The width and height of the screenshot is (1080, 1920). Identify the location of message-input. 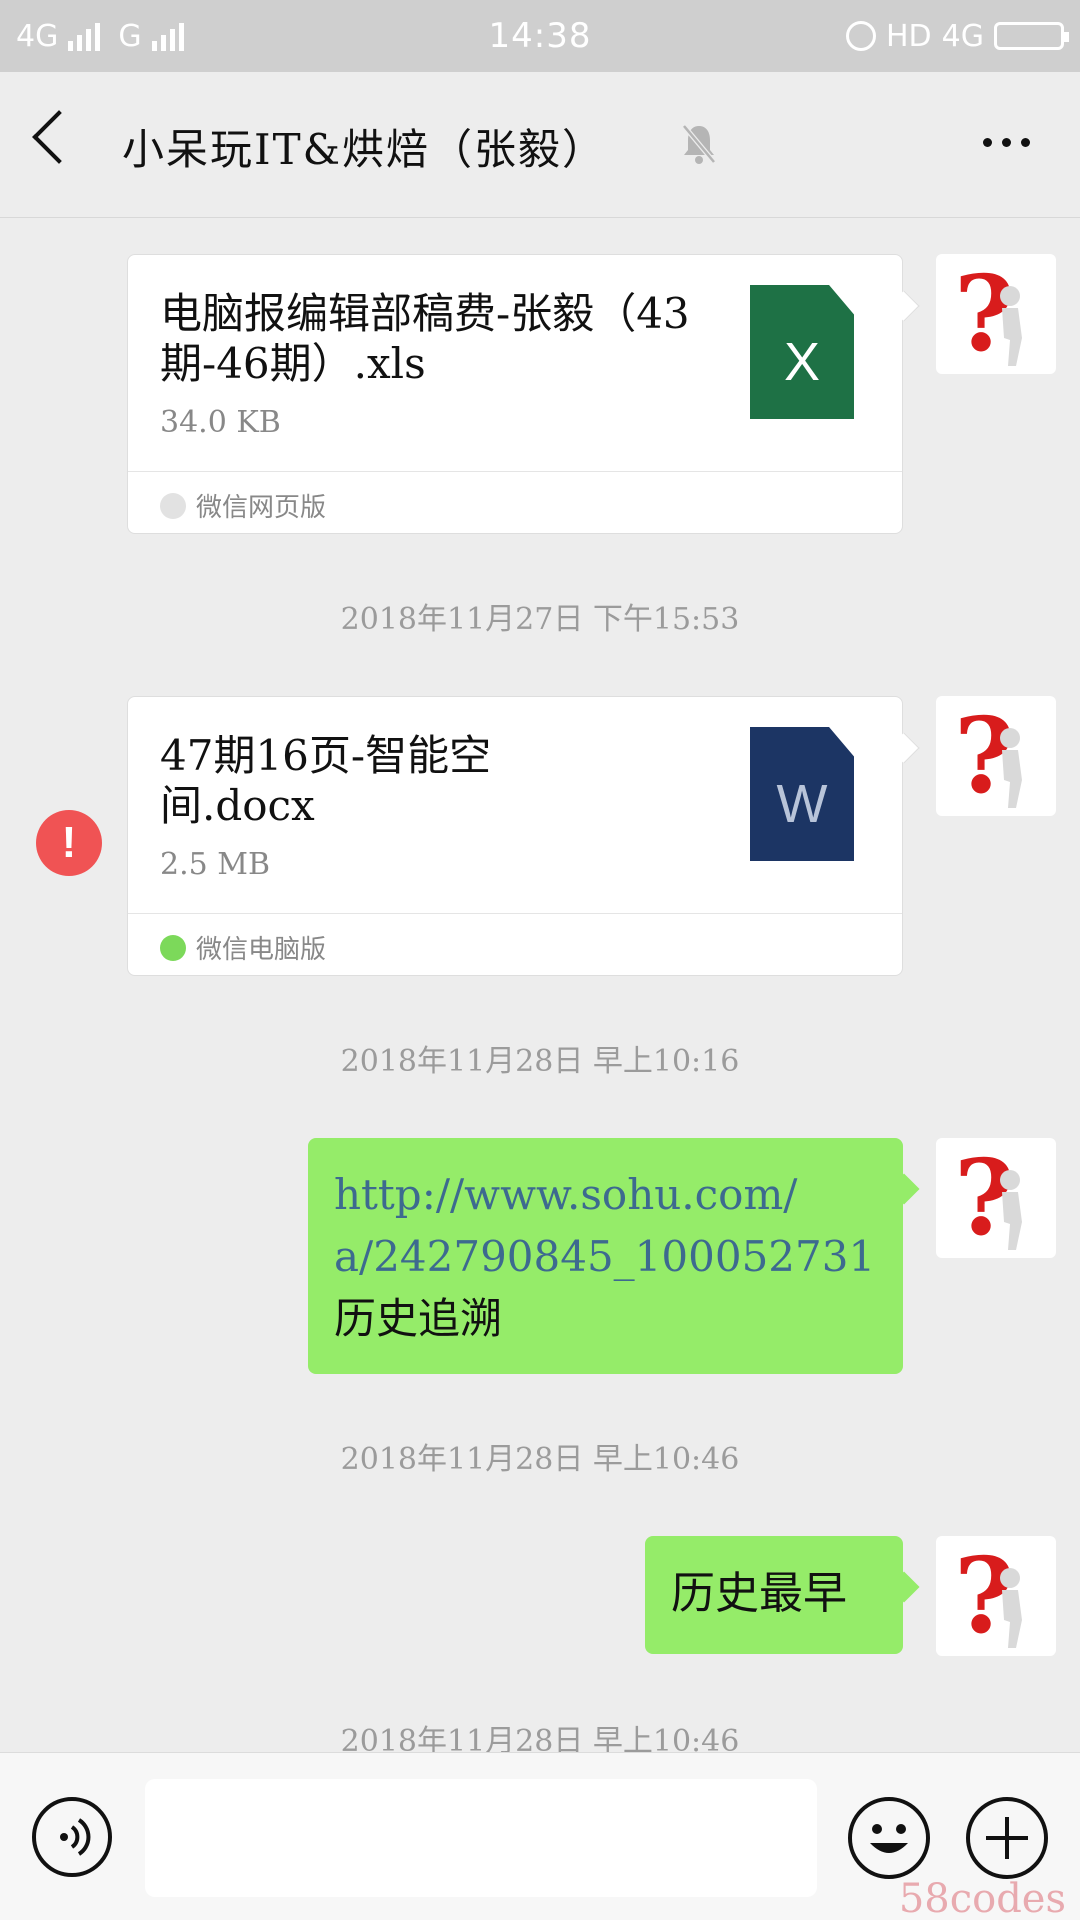
(481, 1838).